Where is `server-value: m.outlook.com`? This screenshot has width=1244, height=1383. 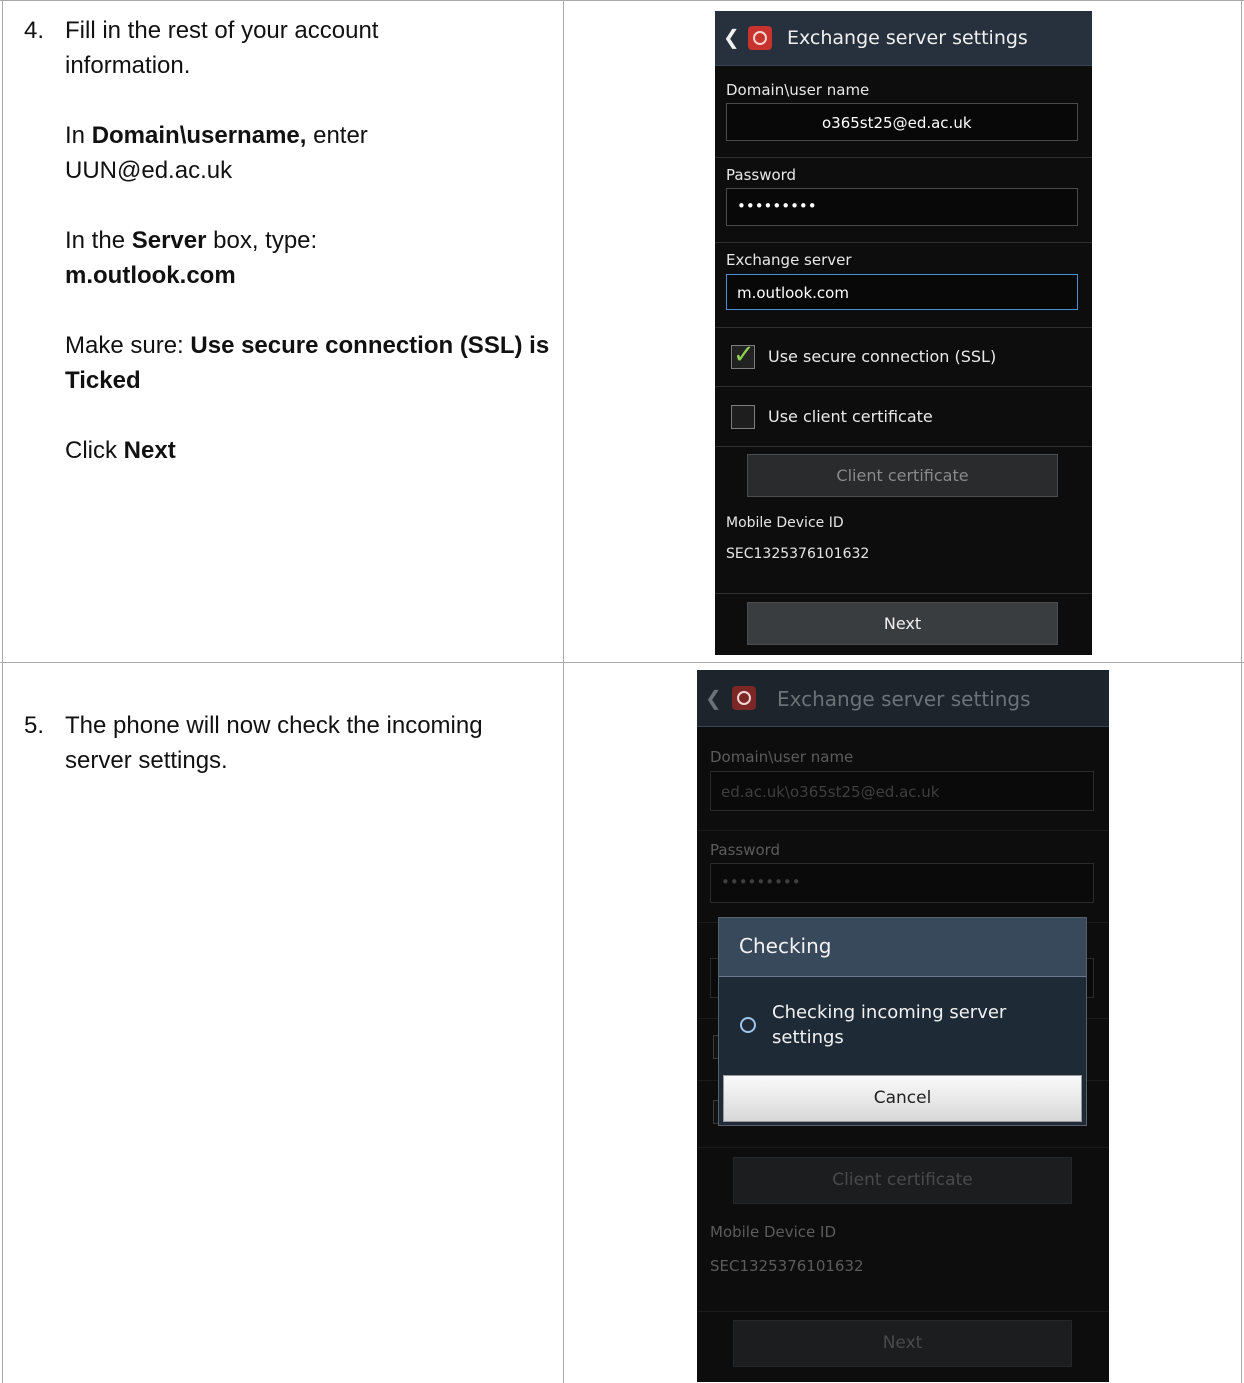
server-value: m.outlook.com is located at coordinates (150, 275).